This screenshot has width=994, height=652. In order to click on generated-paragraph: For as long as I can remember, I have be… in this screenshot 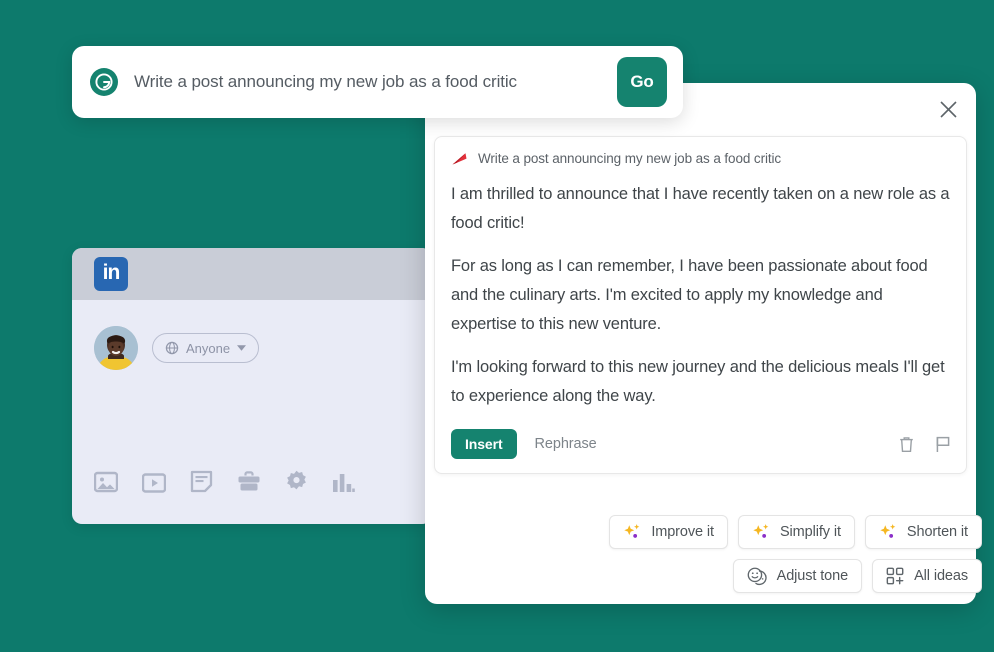, I will do `click(689, 295)`.